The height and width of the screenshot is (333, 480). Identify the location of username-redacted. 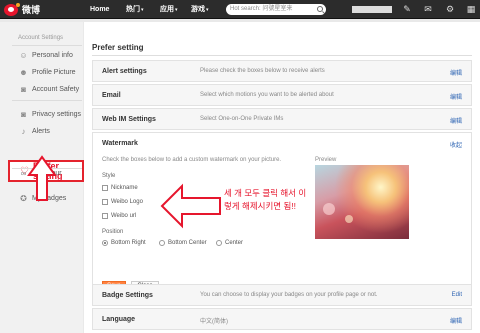
(372, 9).